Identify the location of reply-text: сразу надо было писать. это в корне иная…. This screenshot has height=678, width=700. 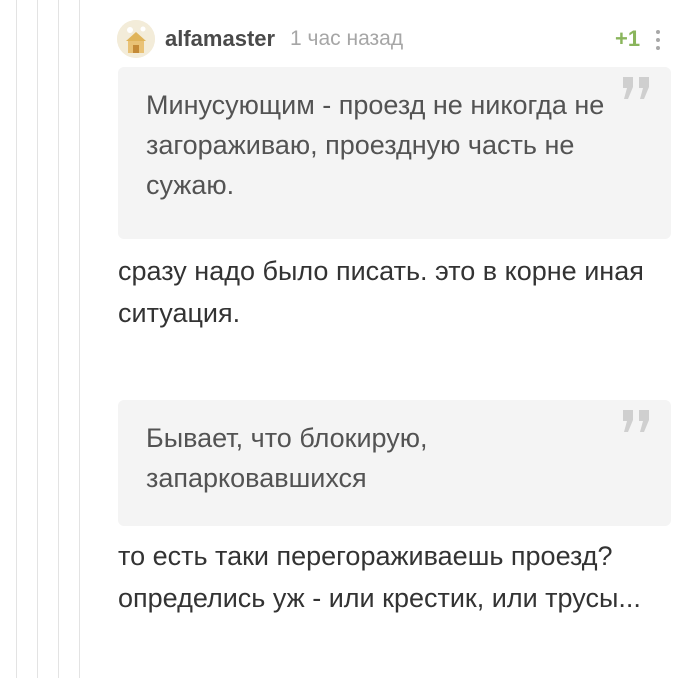
(381, 292).